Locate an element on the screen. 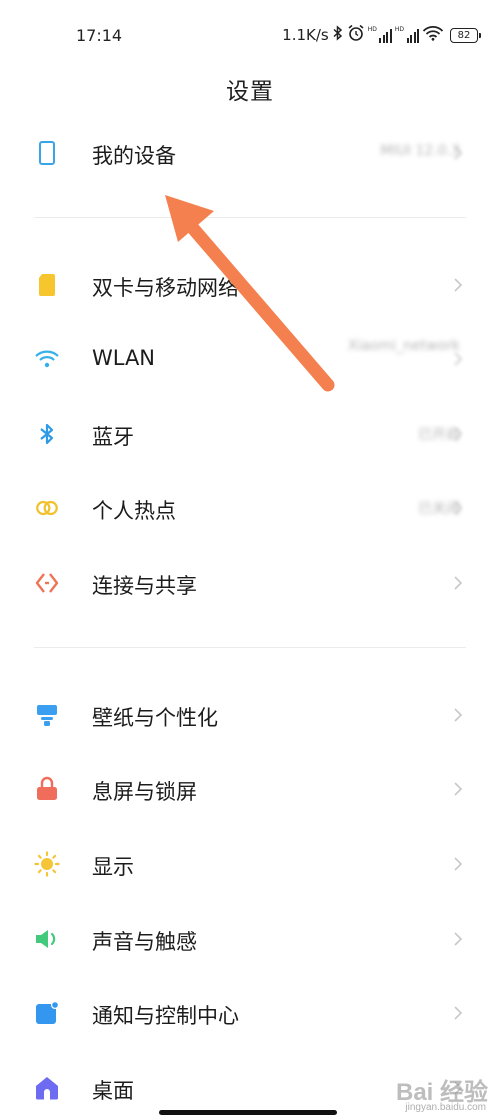 Image resolution: width=500 pixels, height=1120 pixels. settings-item-lock-screen: 息屏与锁屏 is located at coordinates (250, 788).